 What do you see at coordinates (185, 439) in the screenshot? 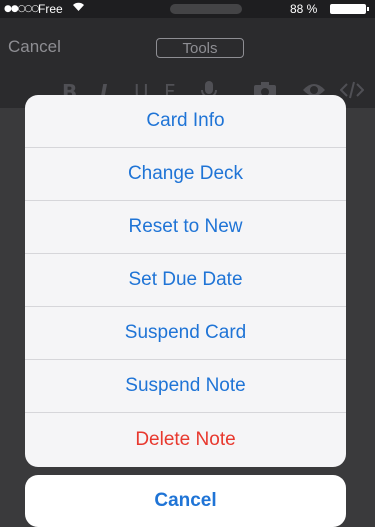
I see `delete-note-button: Delete Note` at bounding box center [185, 439].